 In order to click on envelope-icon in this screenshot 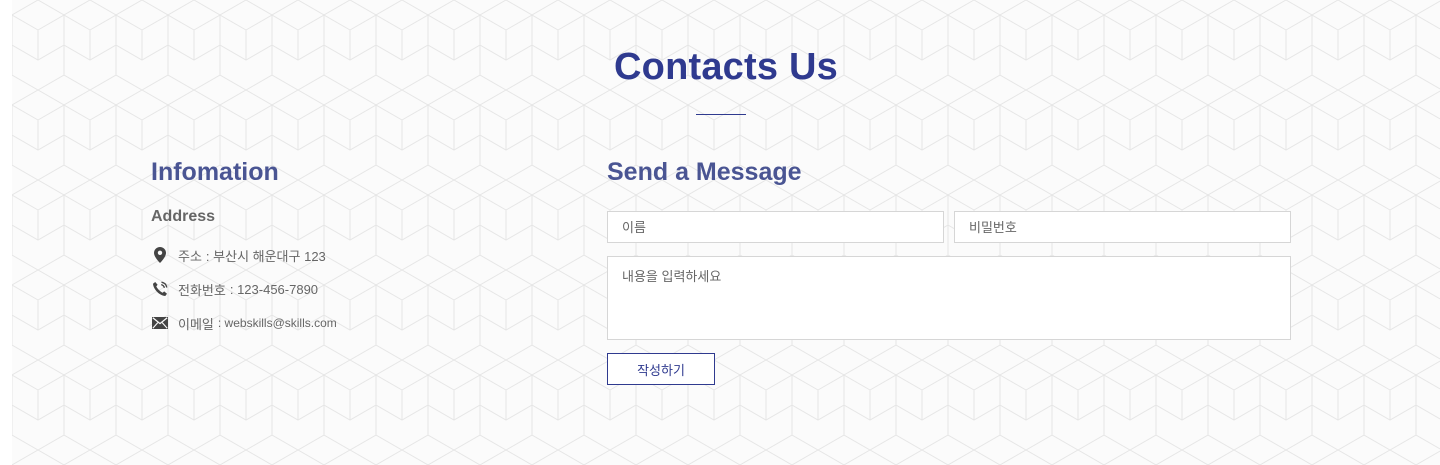, I will do `click(160, 323)`.